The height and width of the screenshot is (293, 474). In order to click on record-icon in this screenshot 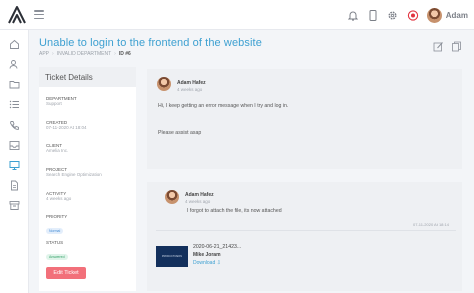, I will do `click(413, 15)`.